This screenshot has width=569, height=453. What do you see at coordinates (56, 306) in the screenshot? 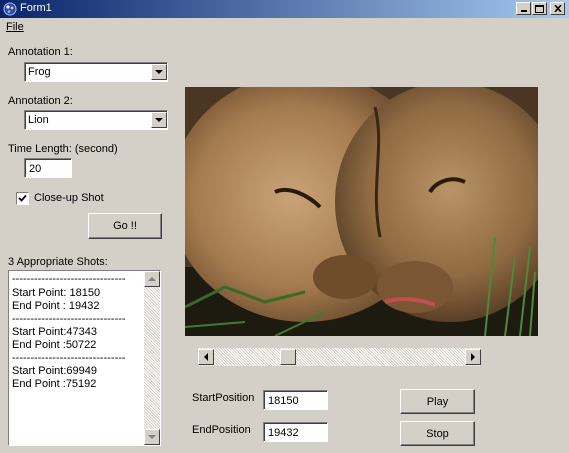
I see `list-item: End Point : 19432` at bounding box center [56, 306].